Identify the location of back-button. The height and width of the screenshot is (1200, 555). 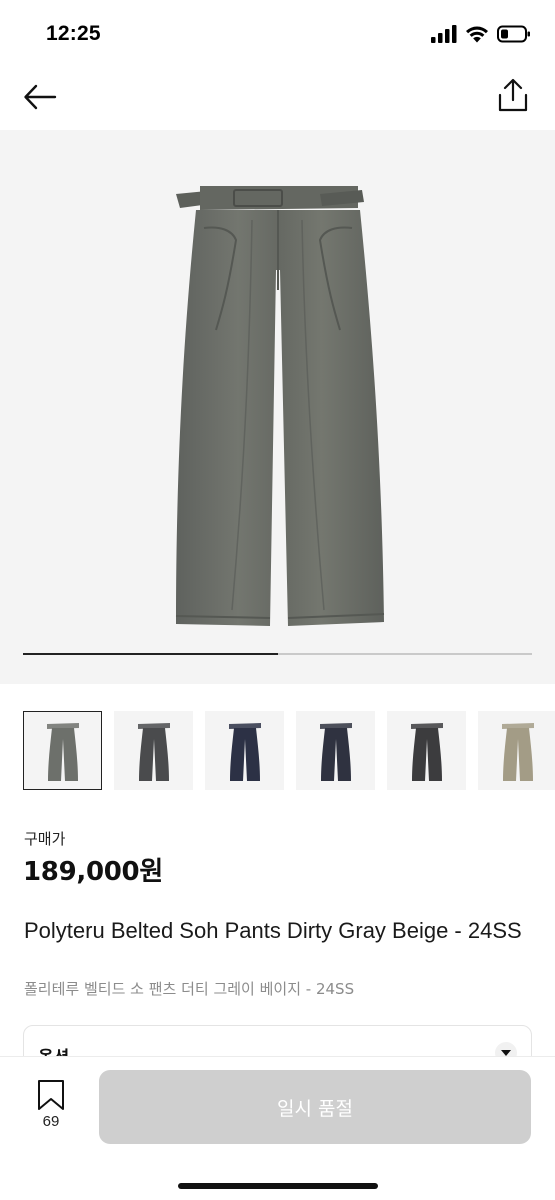
(40, 97).